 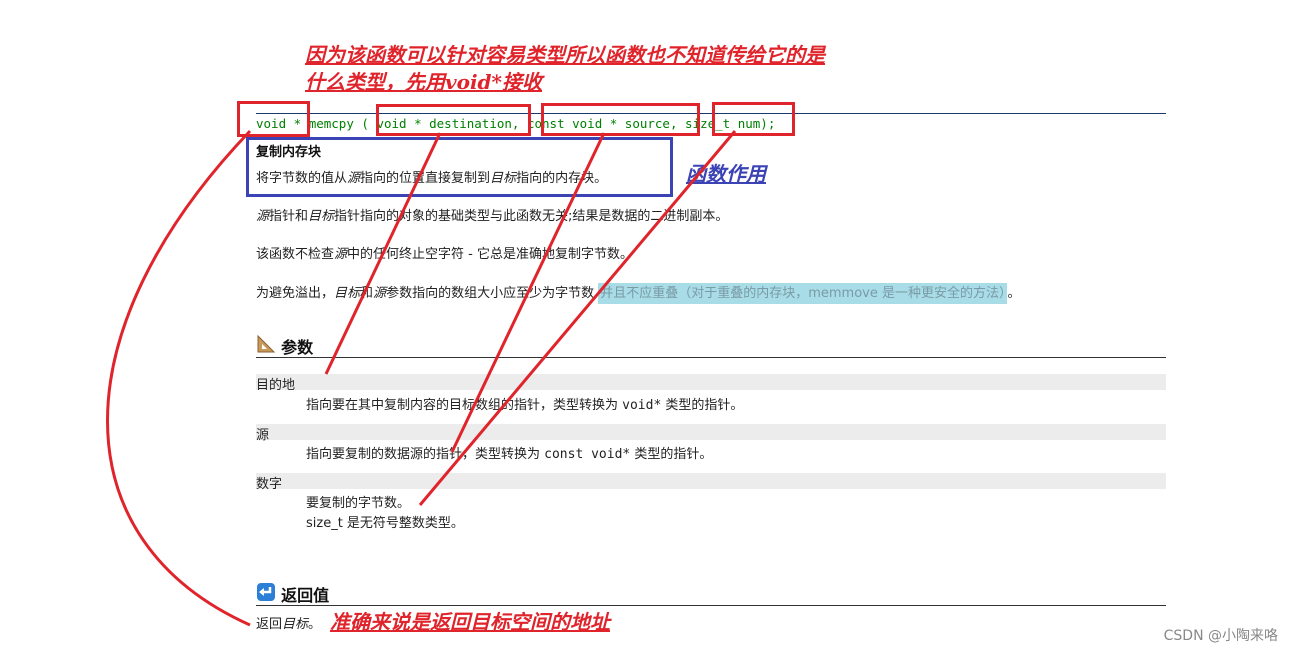 I want to click on connector-source, so click(x=528, y=292).